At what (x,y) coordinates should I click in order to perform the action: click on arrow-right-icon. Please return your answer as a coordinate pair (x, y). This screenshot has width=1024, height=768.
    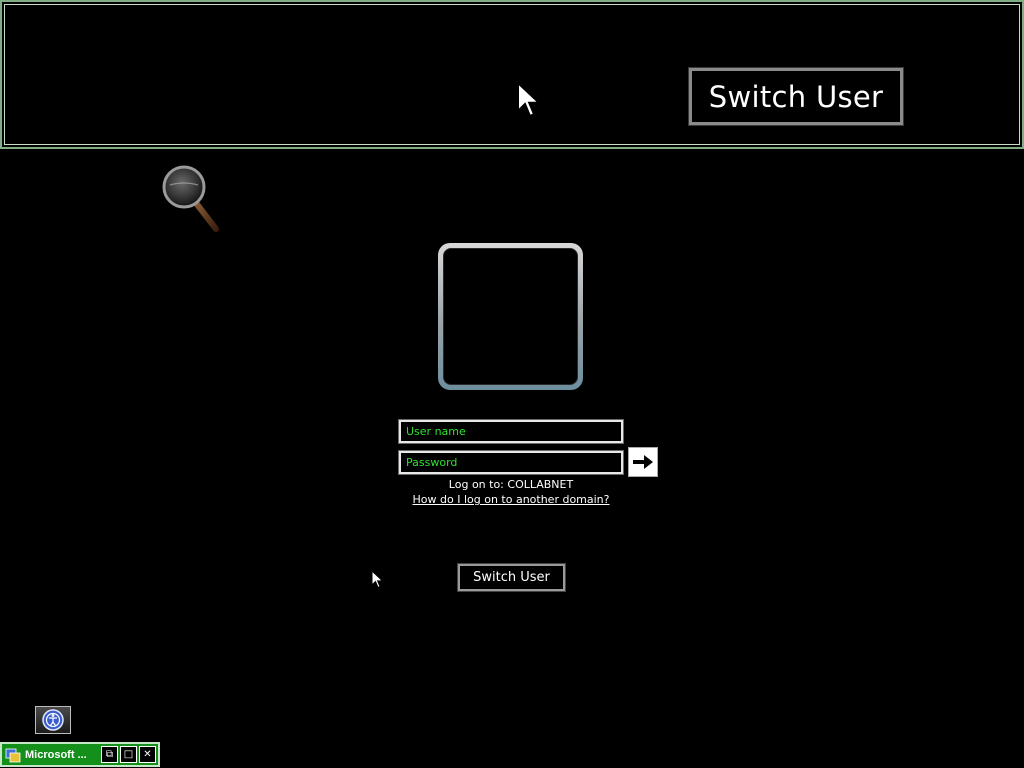
    Looking at the image, I should click on (643, 462).